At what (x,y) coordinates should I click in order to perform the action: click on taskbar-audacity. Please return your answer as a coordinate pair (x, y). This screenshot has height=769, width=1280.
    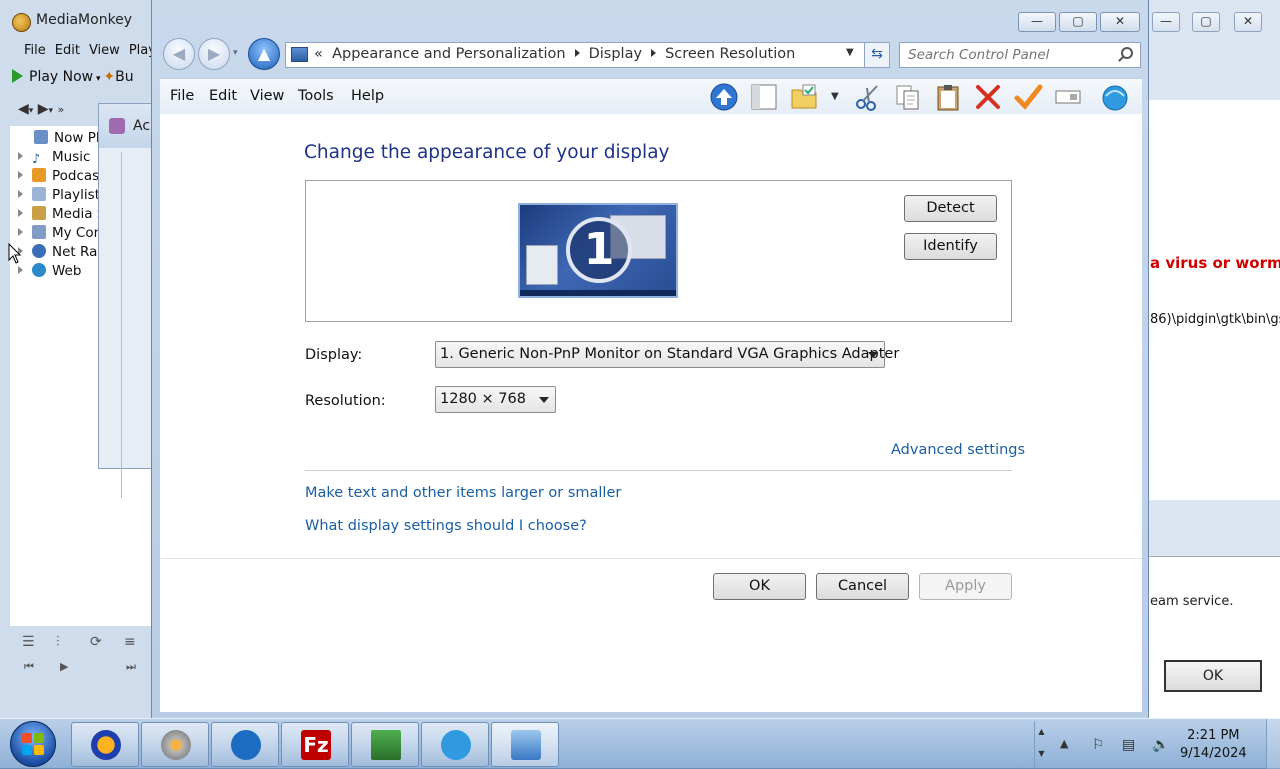
    Looking at the image, I should click on (105, 744).